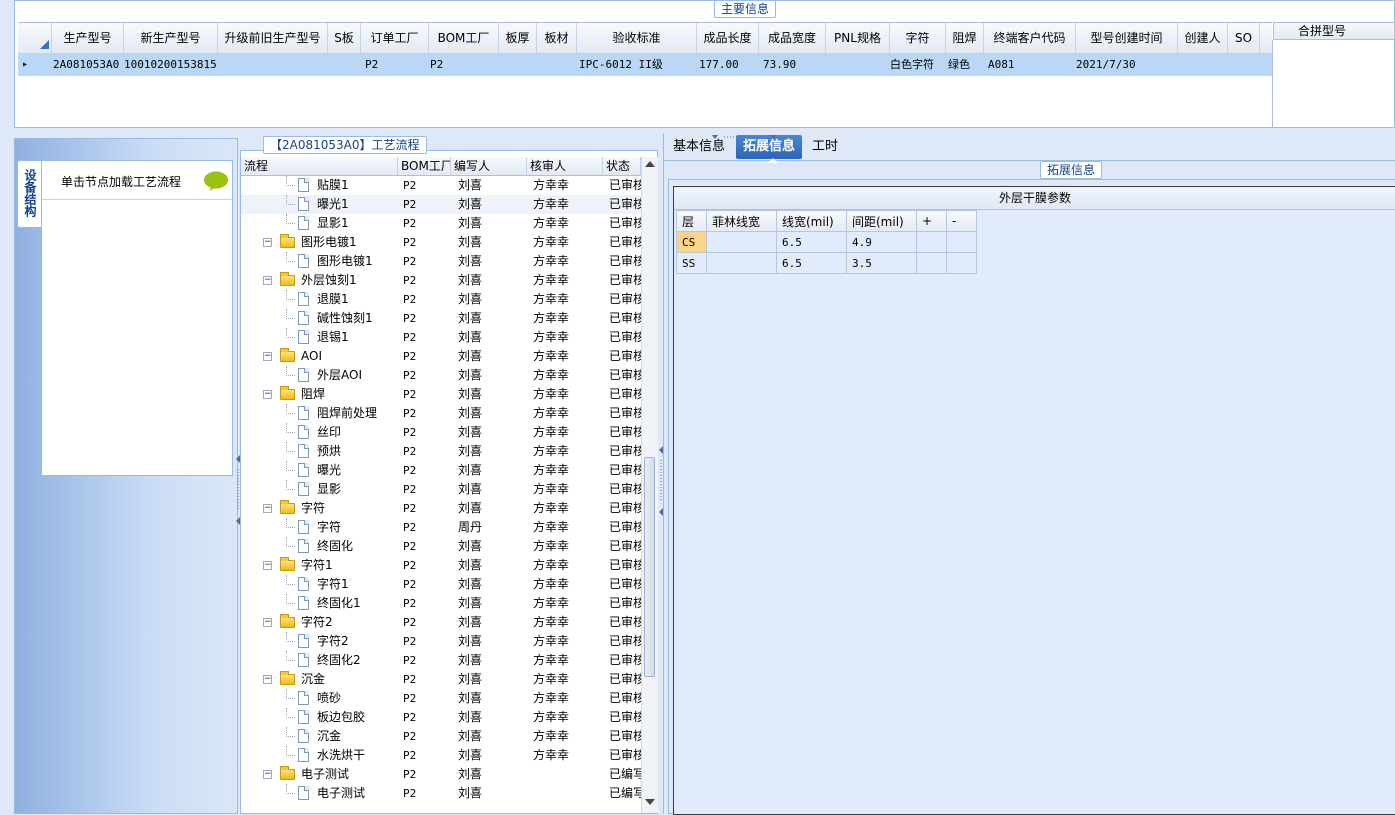 The height and width of the screenshot is (815, 1395). What do you see at coordinates (347, 413) in the screenshot?
I see `tree-node-label: 阻焊前处理` at bounding box center [347, 413].